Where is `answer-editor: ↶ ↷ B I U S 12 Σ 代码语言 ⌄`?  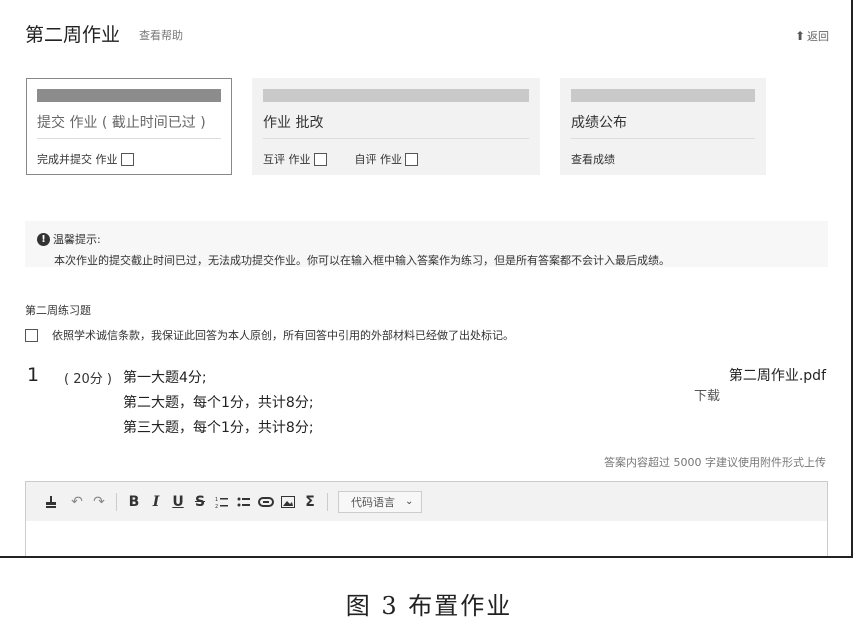
answer-editor: ↶ ↷ B I U S 12 Σ 代码语言 ⌄ is located at coordinates (426, 518).